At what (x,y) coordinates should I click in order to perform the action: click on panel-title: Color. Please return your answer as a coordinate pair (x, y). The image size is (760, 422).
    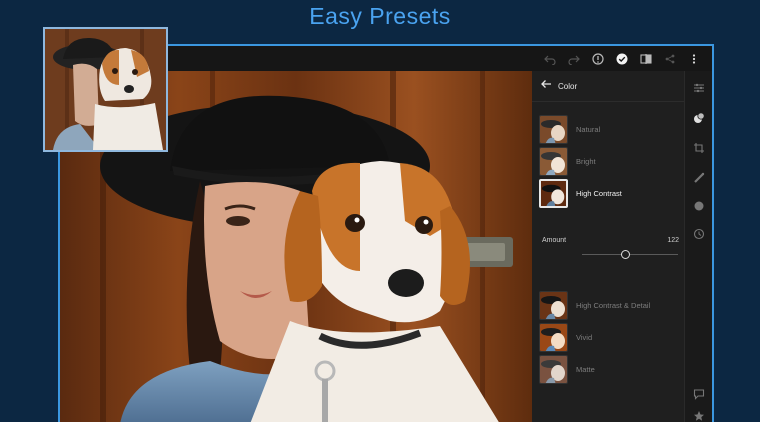
    Looking at the image, I should click on (568, 86).